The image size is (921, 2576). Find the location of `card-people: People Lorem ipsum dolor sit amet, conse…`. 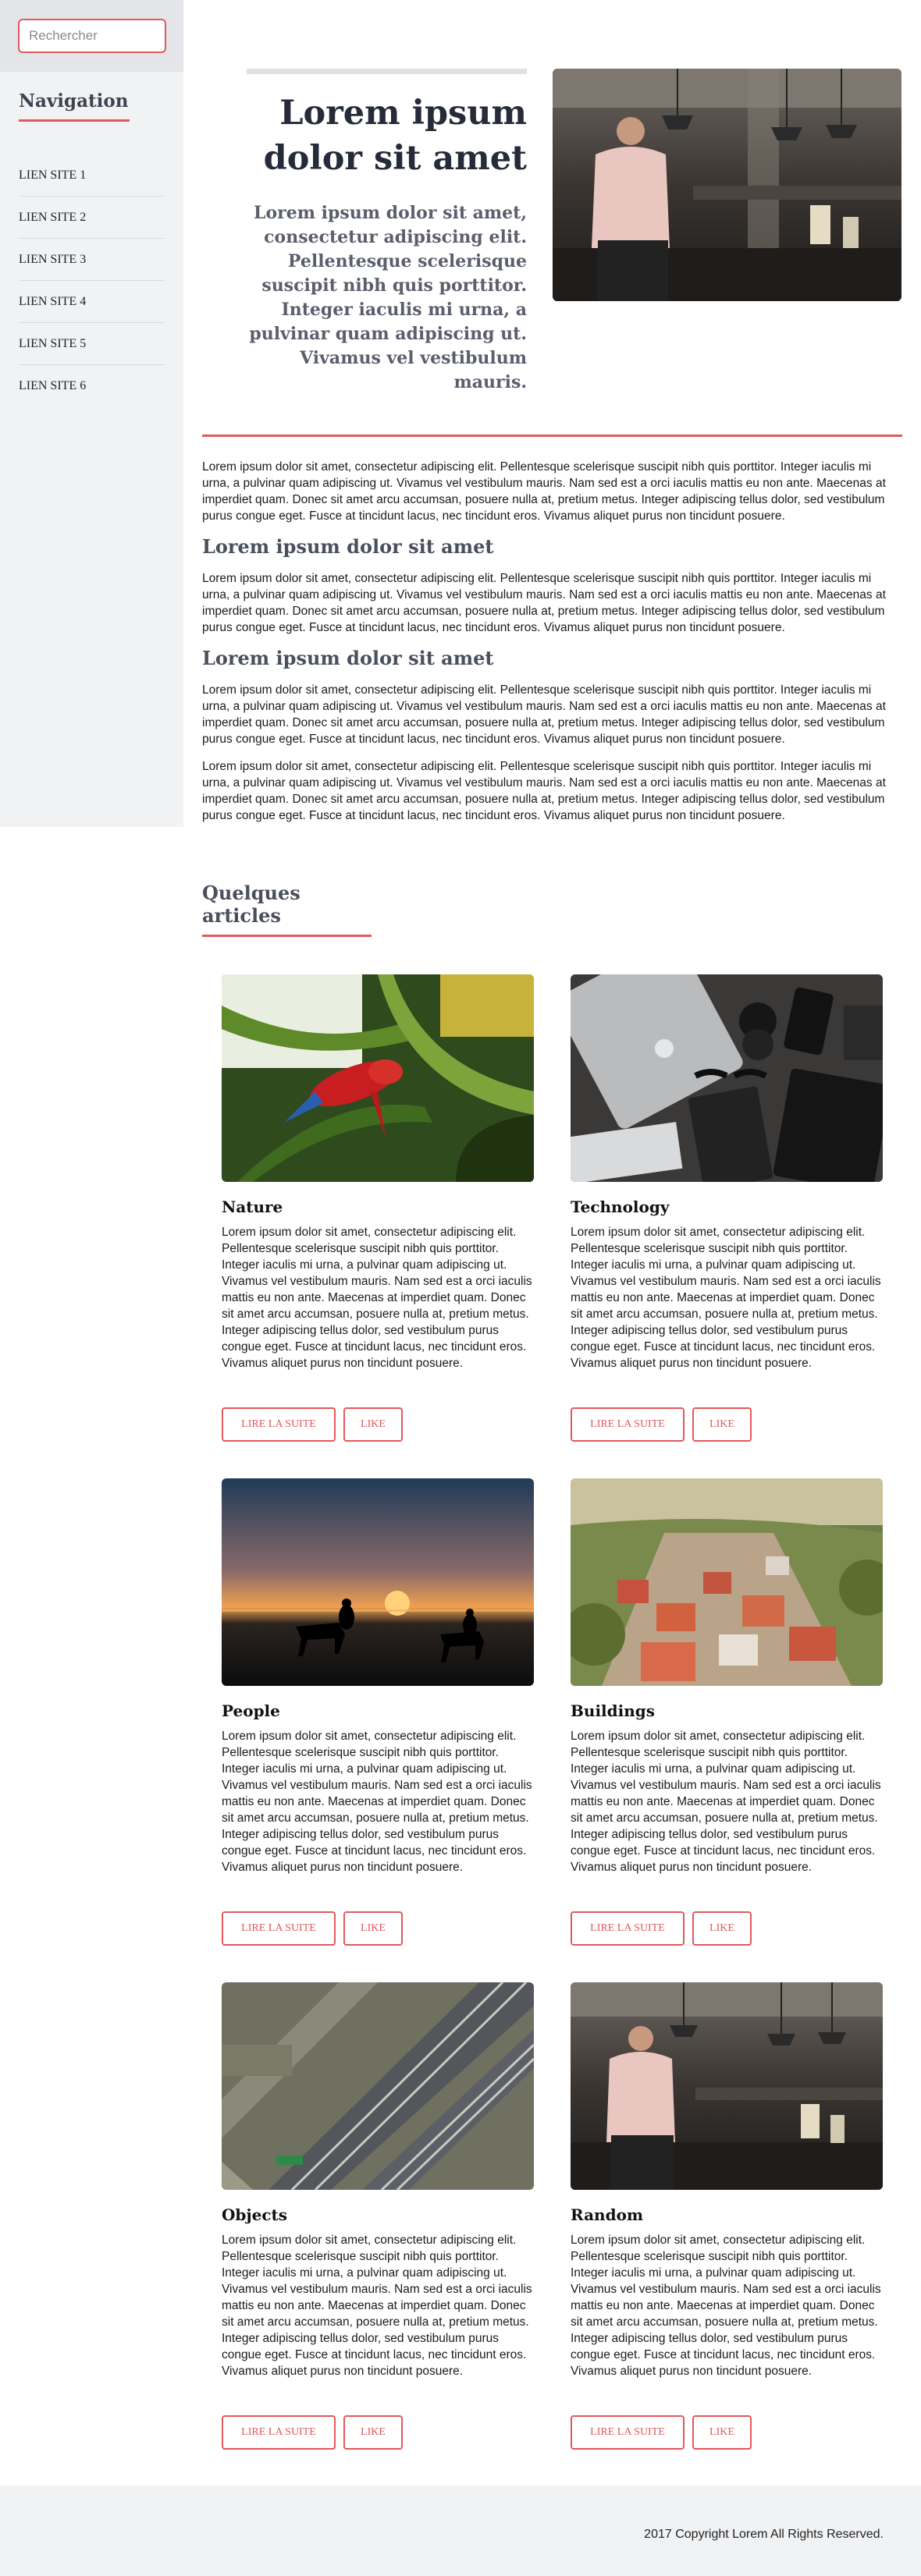

card-people: People Lorem ipsum dolor sit amet, conse… is located at coordinates (378, 1712).